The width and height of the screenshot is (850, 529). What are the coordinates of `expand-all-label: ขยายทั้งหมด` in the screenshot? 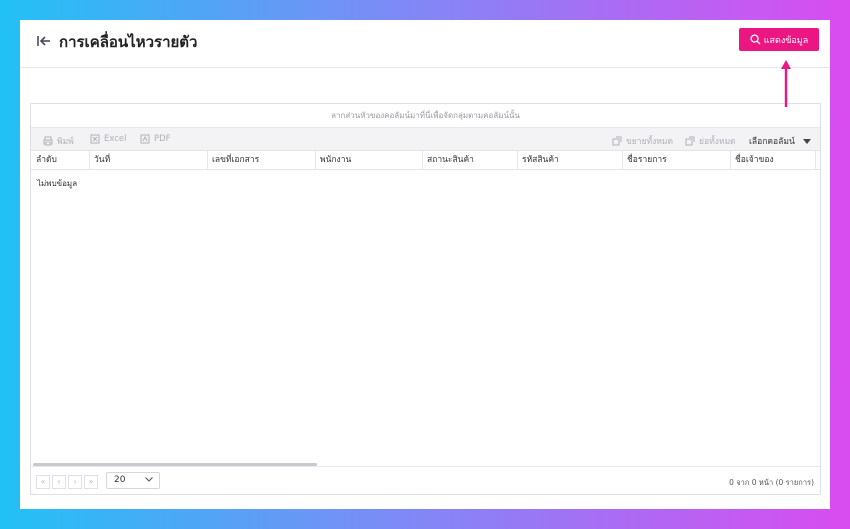 It's located at (650, 142).